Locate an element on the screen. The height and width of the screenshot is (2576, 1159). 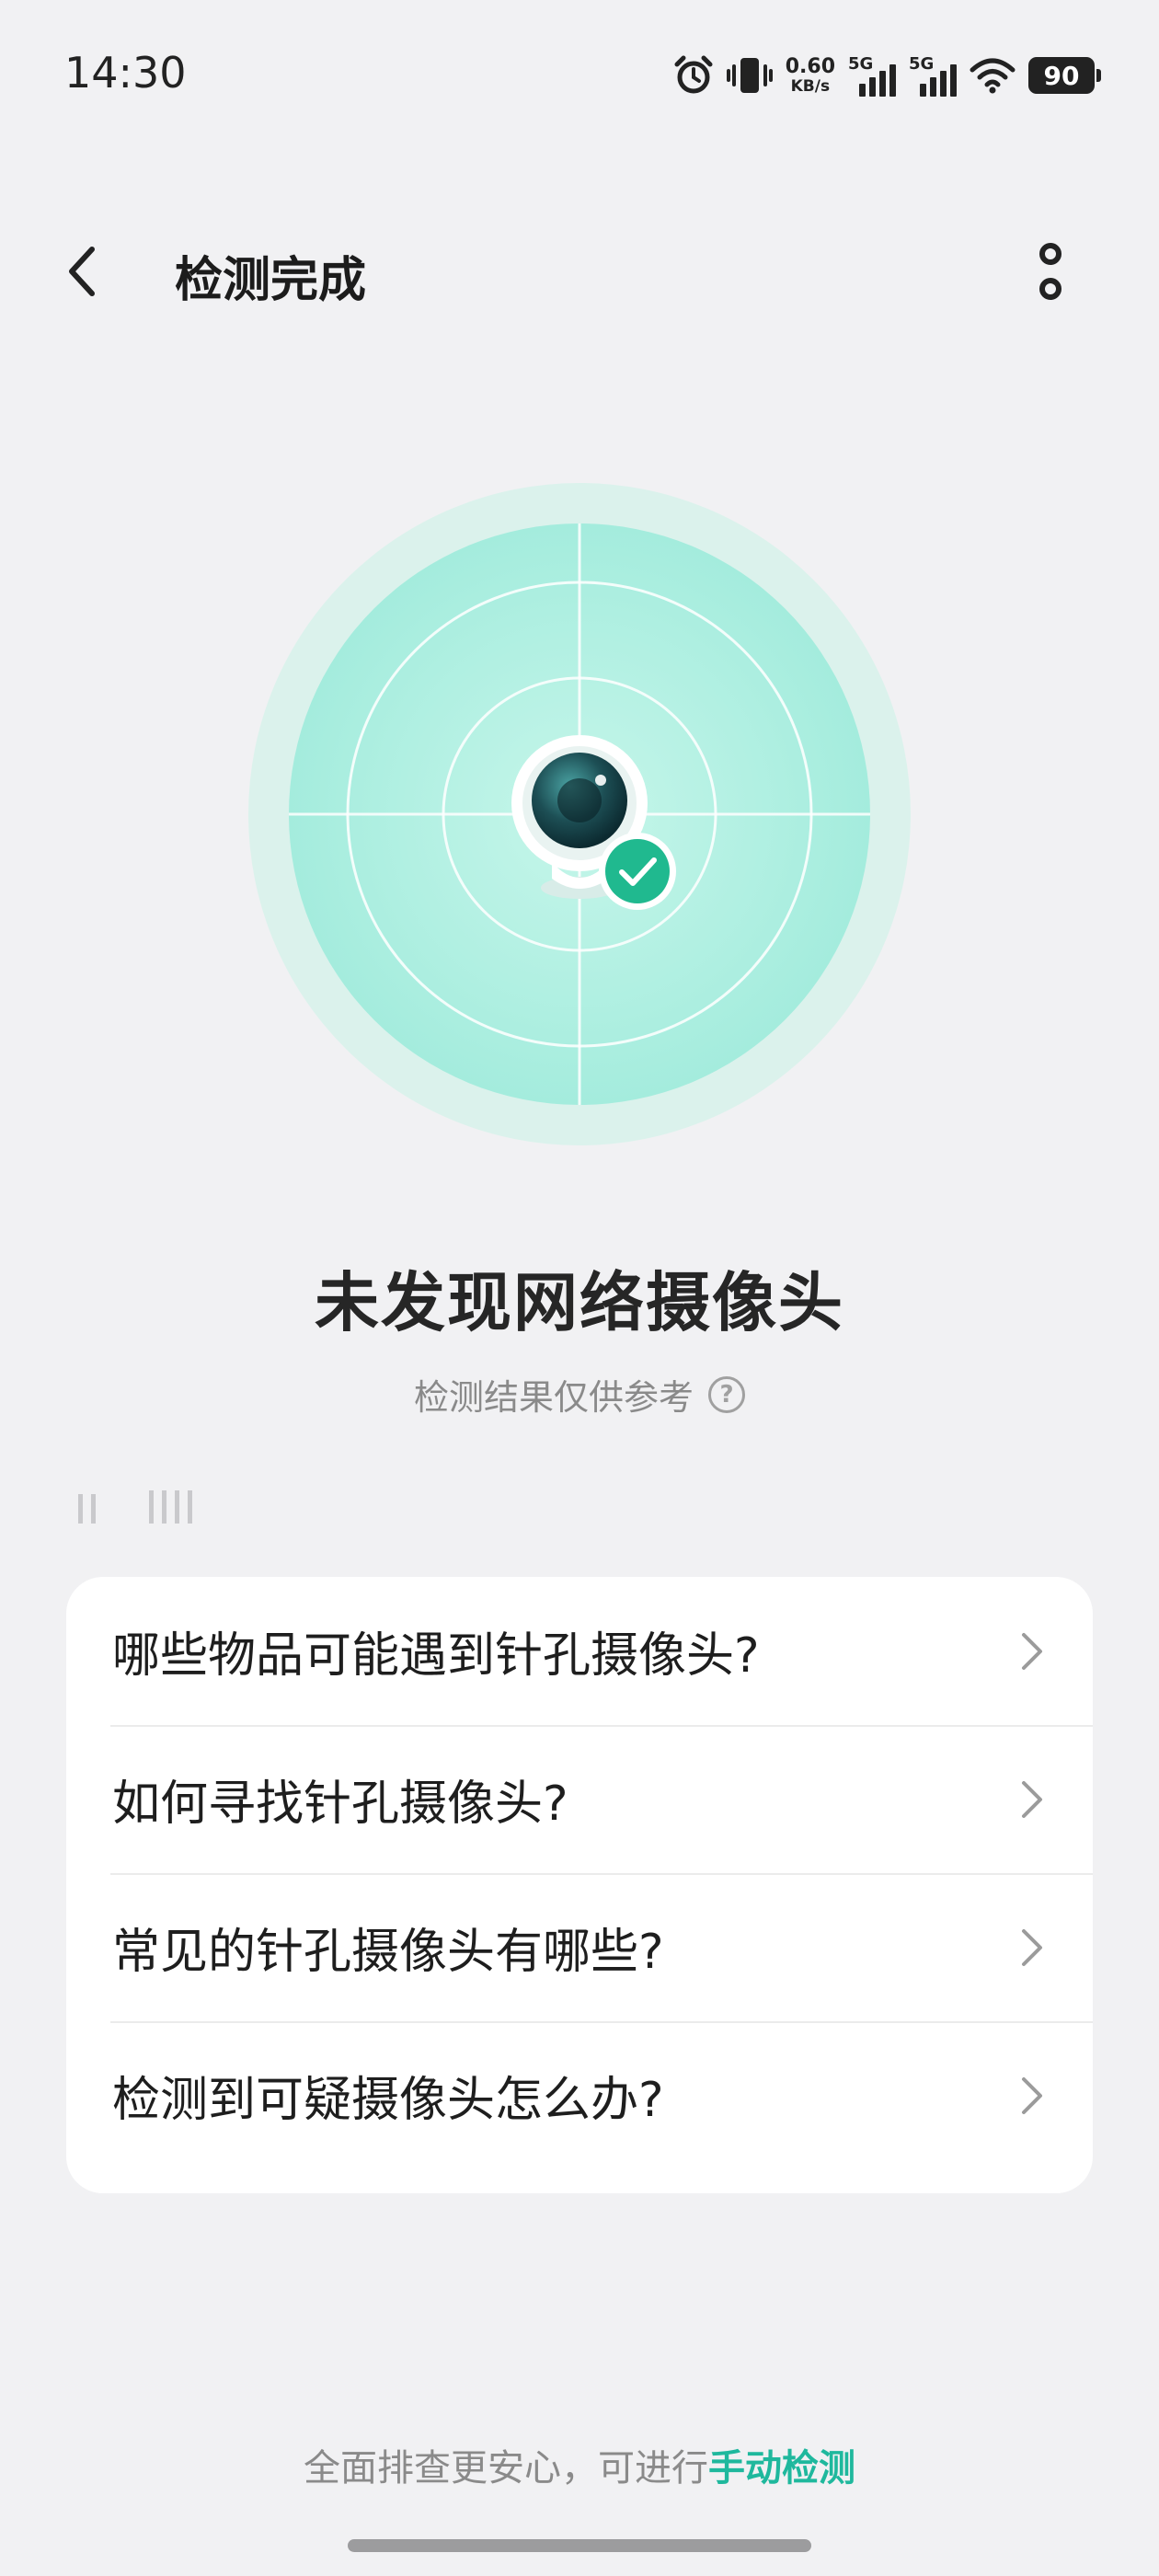
battery-icon: 90 is located at coordinates (1064, 75).